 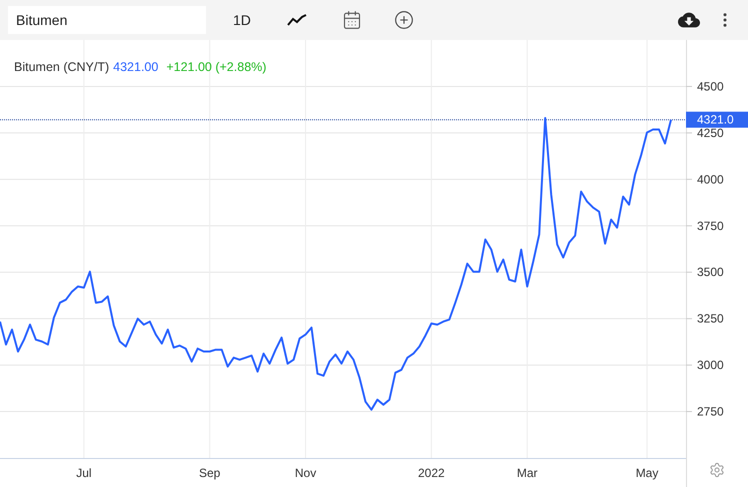 I want to click on search-field: Bitumen, so click(x=107, y=20).